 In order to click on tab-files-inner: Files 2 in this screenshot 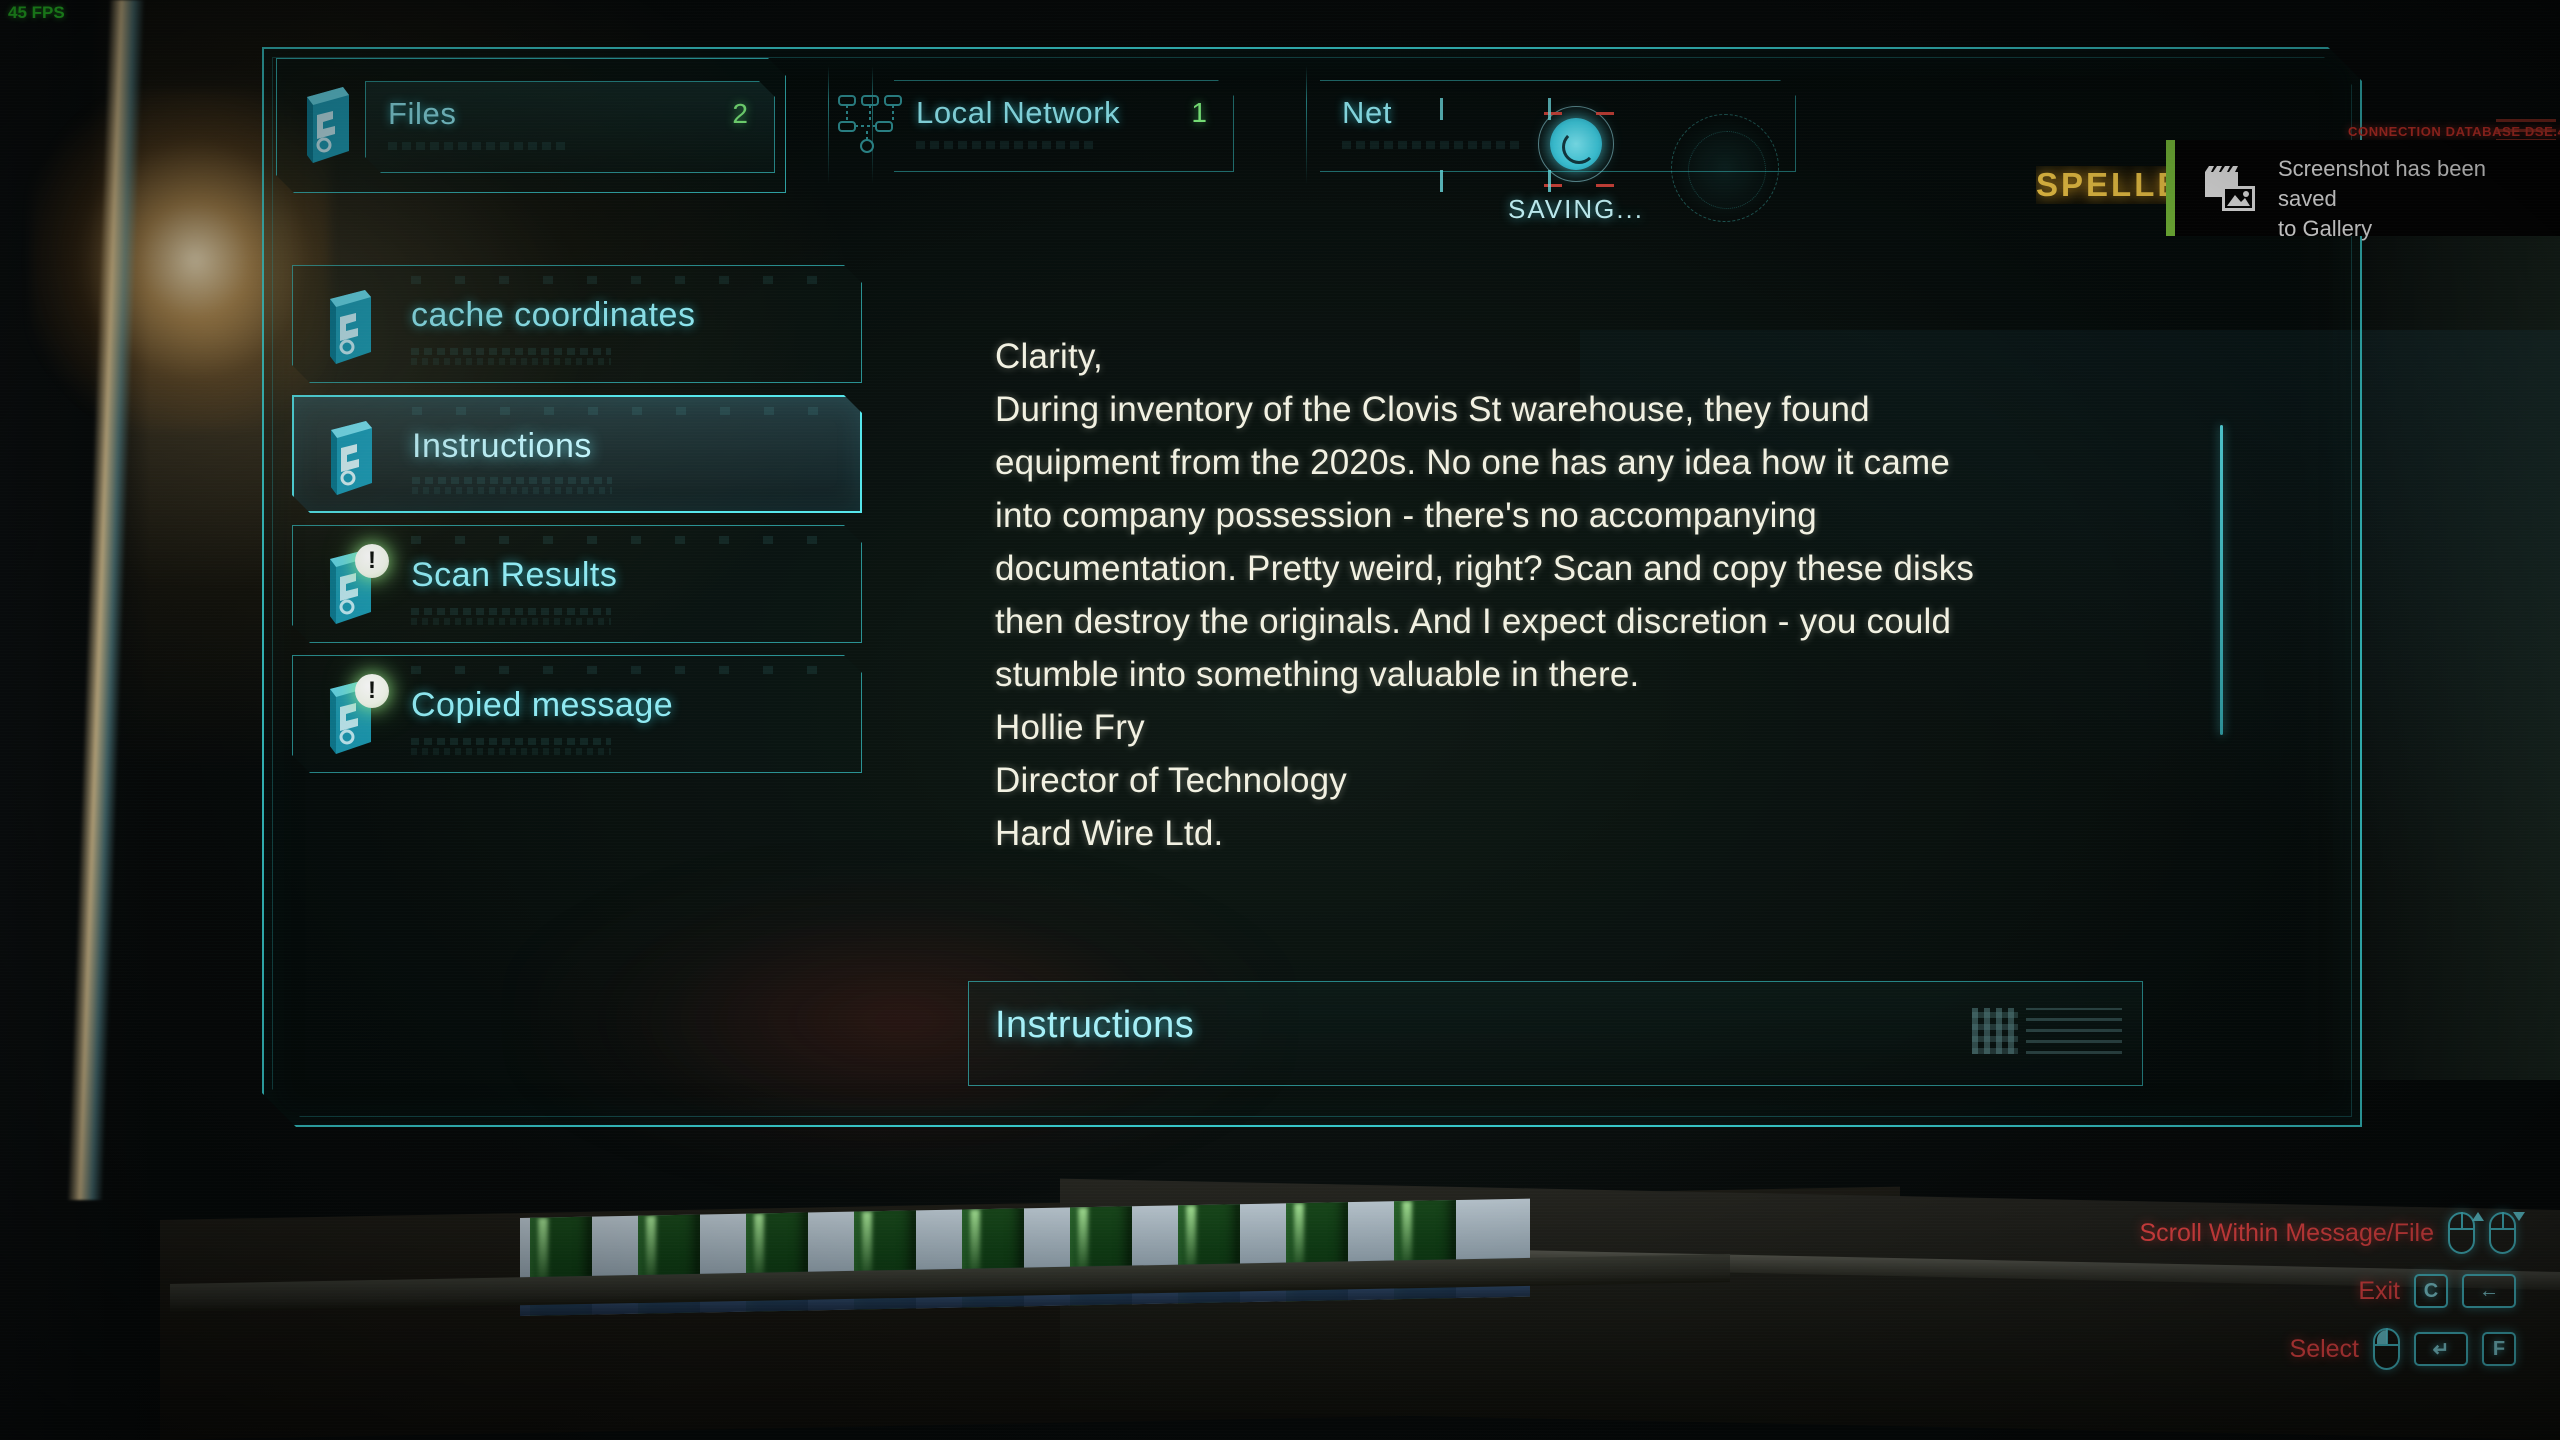, I will do `click(570, 127)`.